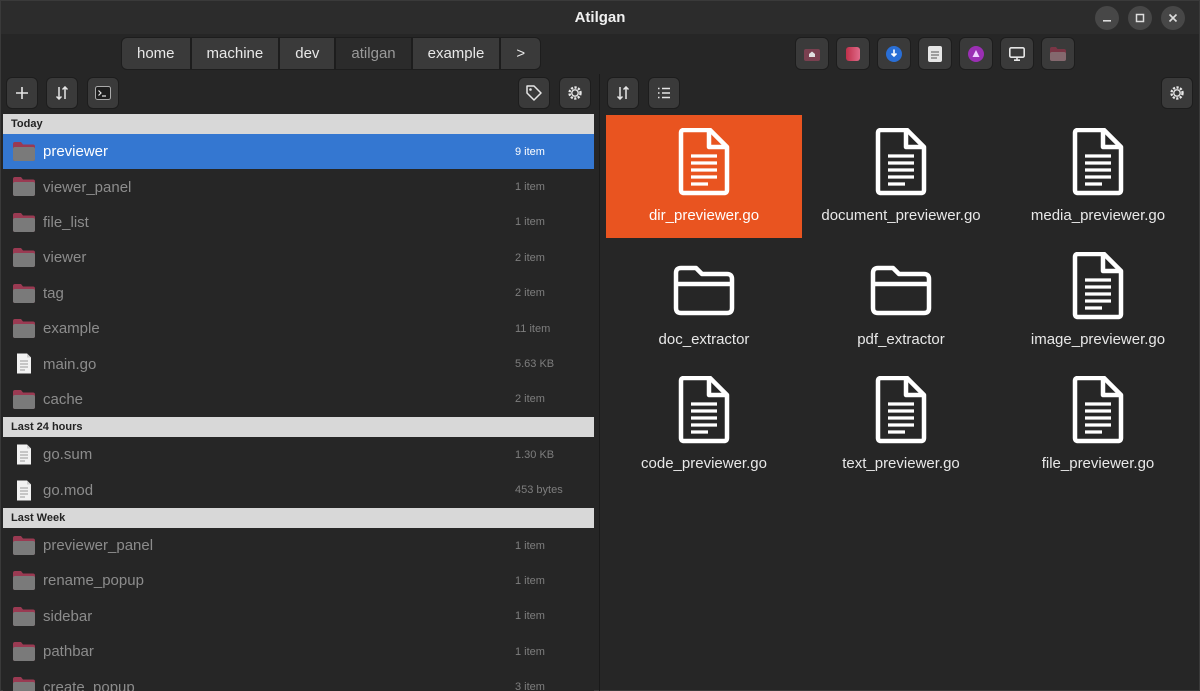  What do you see at coordinates (307, 53) in the screenshot?
I see `crumb-dev: dev` at bounding box center [307, 53].